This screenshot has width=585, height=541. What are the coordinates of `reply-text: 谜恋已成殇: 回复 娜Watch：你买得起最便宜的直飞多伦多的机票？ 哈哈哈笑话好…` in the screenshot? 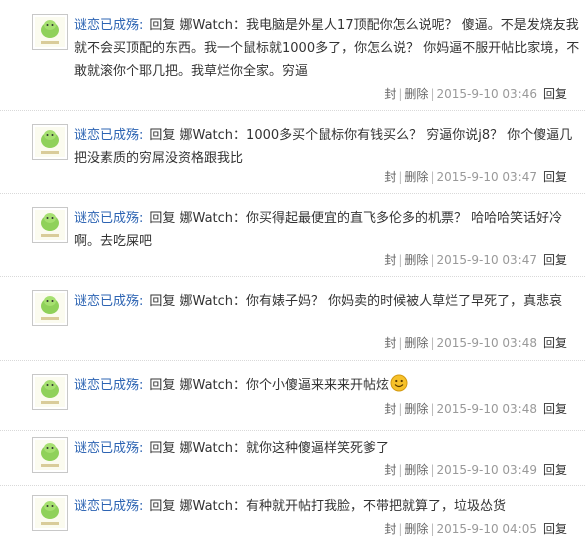 It's located at (329, 230).